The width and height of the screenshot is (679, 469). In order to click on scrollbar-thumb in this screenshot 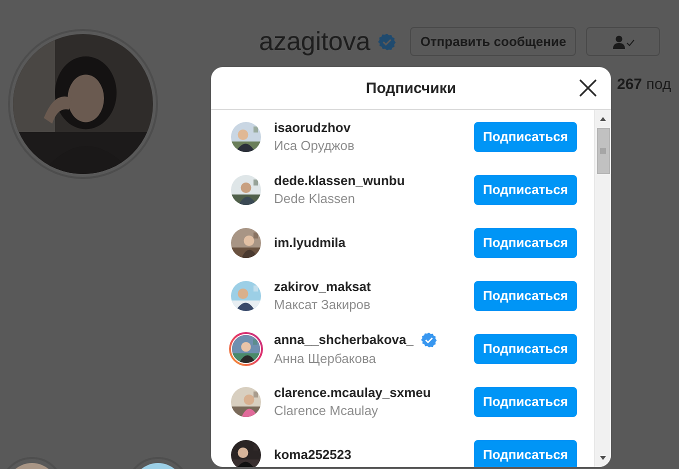, I will do `click(603, 151)`.